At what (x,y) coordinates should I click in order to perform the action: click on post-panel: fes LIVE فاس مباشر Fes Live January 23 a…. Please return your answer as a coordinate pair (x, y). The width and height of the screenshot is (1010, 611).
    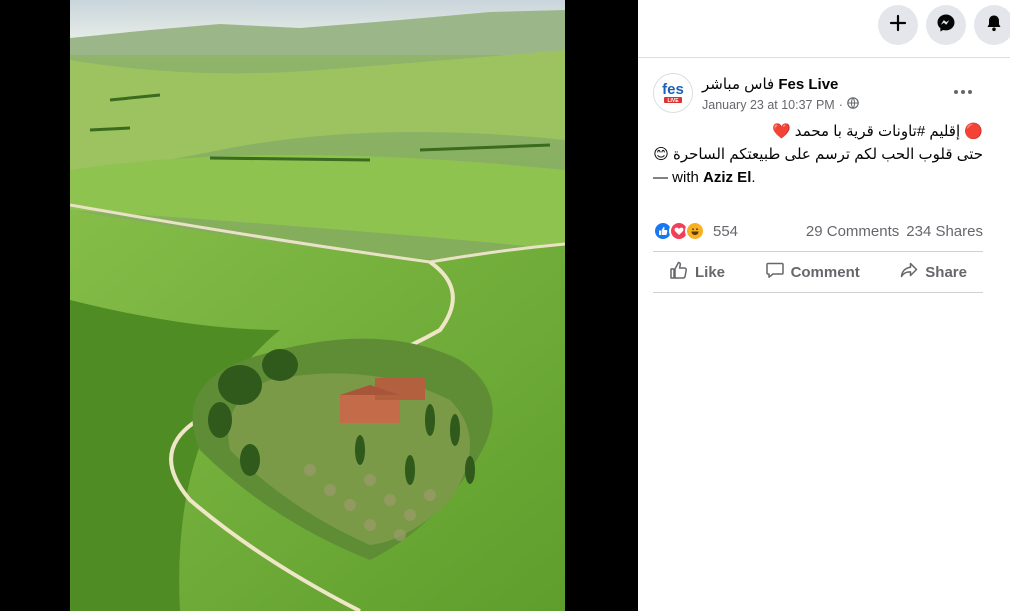
    Looking at the image, I should click on (818, 181).